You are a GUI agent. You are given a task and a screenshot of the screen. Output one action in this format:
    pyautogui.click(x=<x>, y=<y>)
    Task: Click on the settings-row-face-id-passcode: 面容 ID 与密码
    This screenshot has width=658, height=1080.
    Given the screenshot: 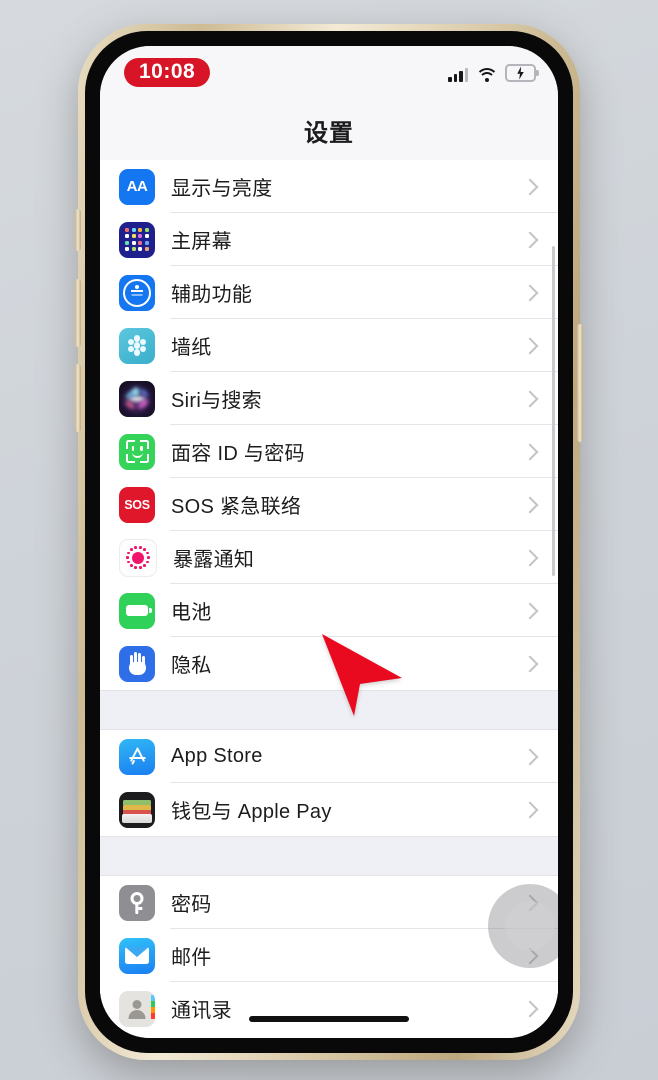 What is the action you would take?
    pyautogui.click(x=329, y=451)
    